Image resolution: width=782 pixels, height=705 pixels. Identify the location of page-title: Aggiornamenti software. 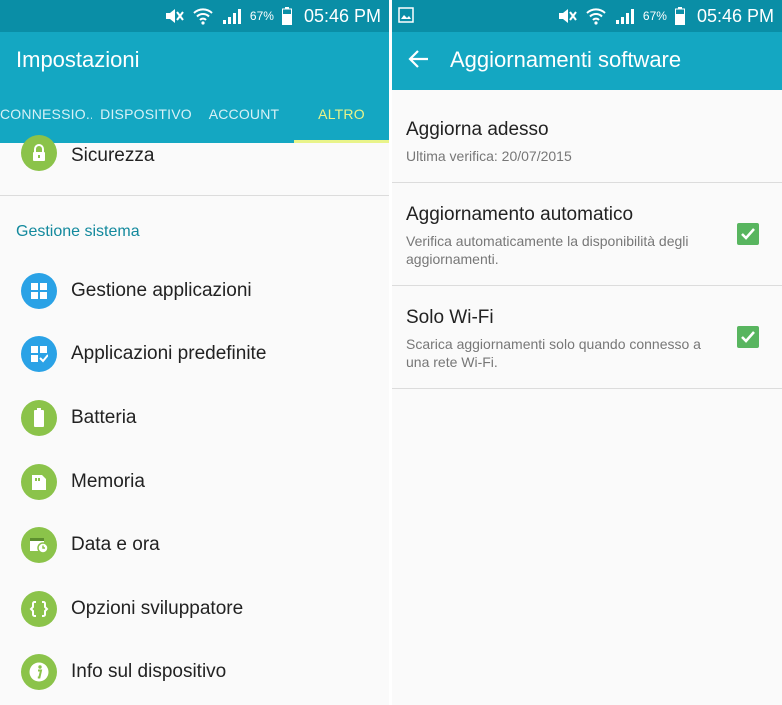
(566, 59).